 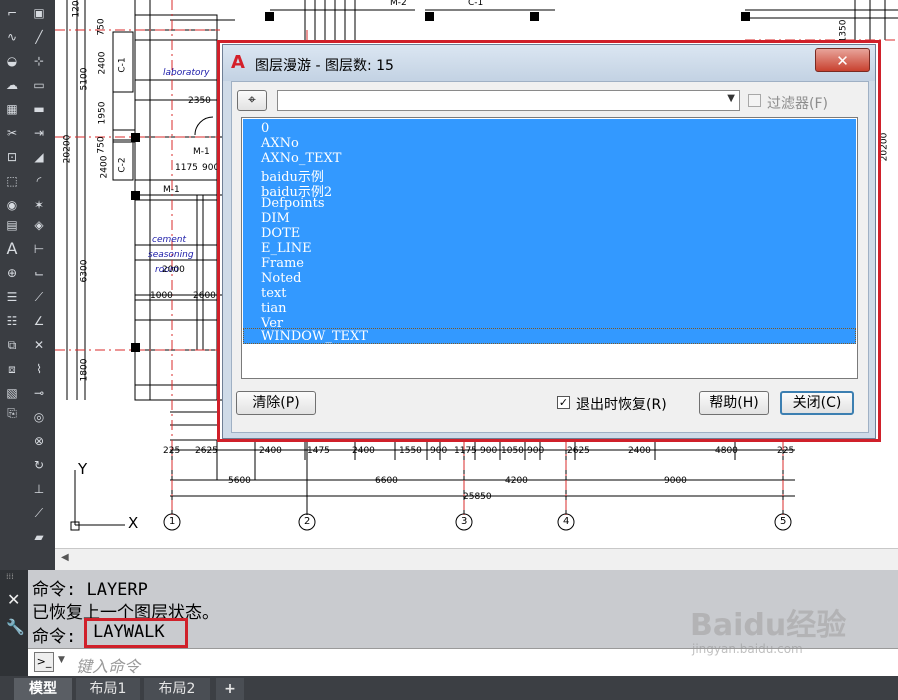 I want to click on update-dim-icon: ▰, so click(x=39, y=537).